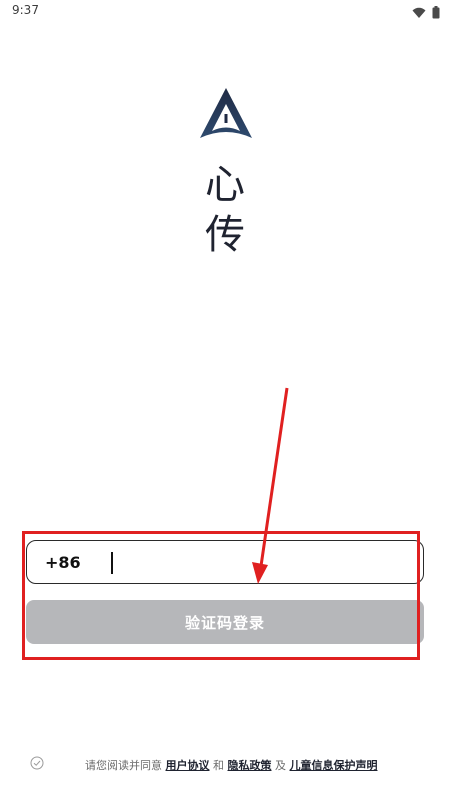  Describe the element at coordinates (250, 765) in the screenshot. I see `privacy-policy-link: 隐私政策` at that location.